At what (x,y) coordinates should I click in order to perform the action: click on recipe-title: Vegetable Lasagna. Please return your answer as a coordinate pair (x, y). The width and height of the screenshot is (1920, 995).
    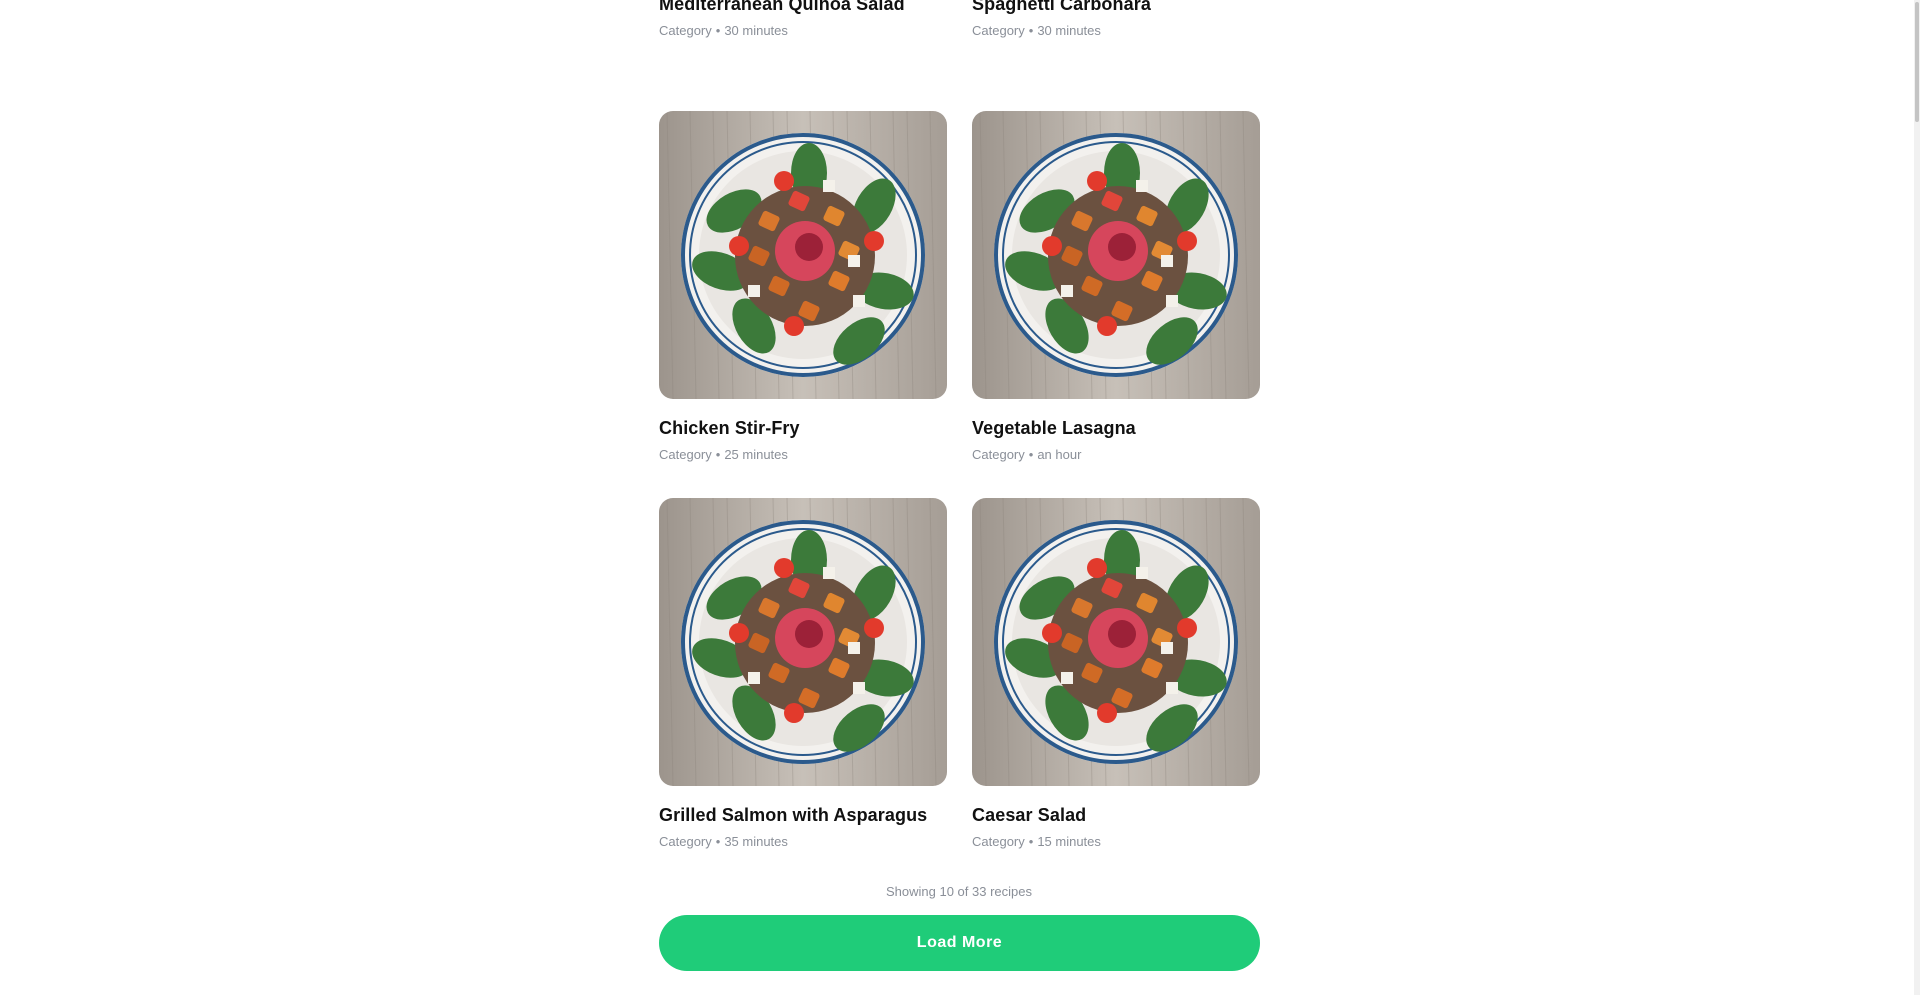
    Looking at the image, I should click on (1116, 428).